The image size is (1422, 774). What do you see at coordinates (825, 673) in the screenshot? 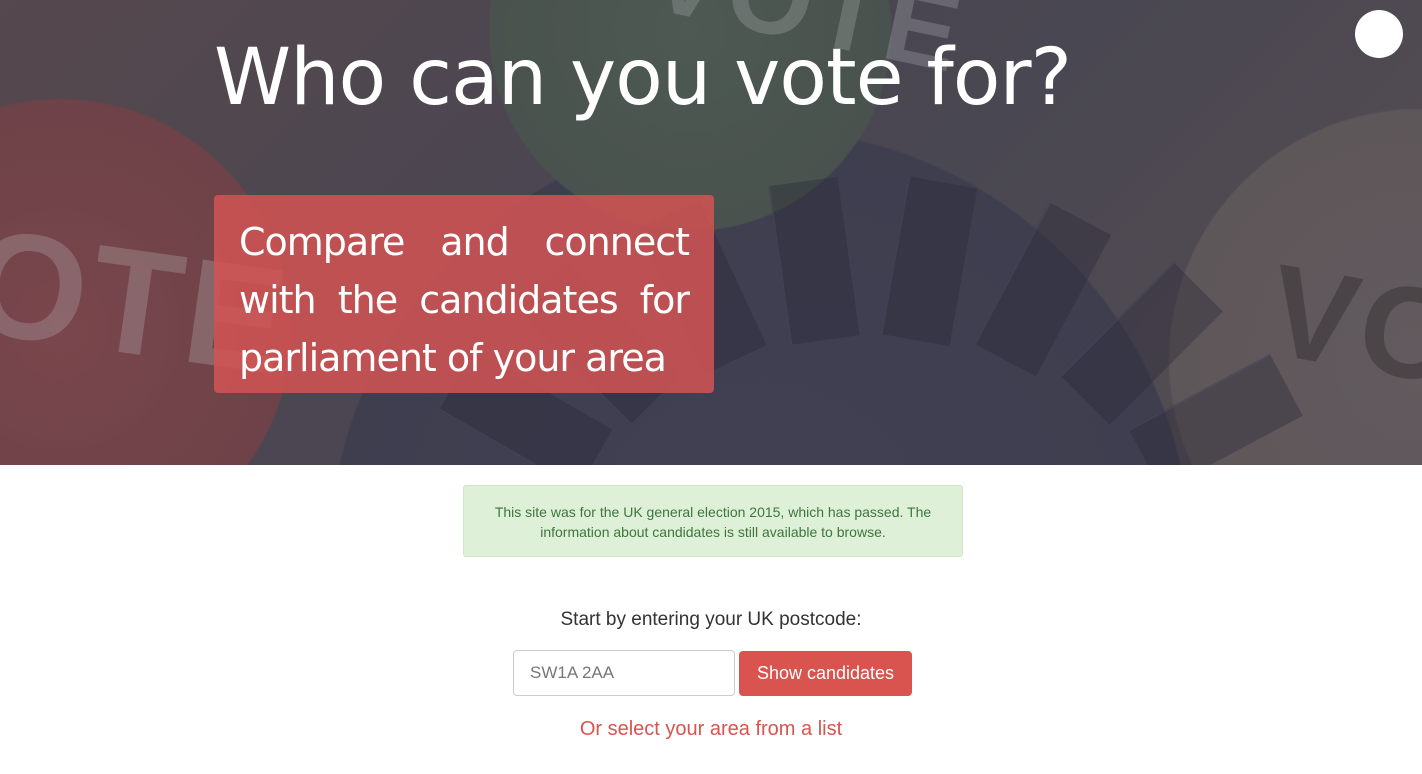
I see `show-candidates-button: Show candidates` at bounding box center [825, 673].